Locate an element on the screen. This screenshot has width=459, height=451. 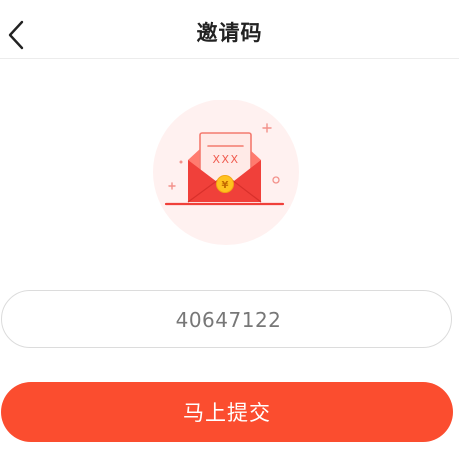
invite-code-input is located at coordinates (226, 319).